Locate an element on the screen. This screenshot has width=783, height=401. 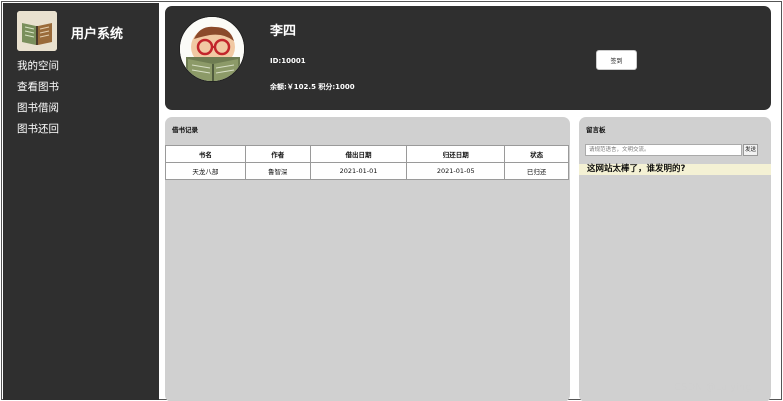
avatar is located at coordinates (212, 49).